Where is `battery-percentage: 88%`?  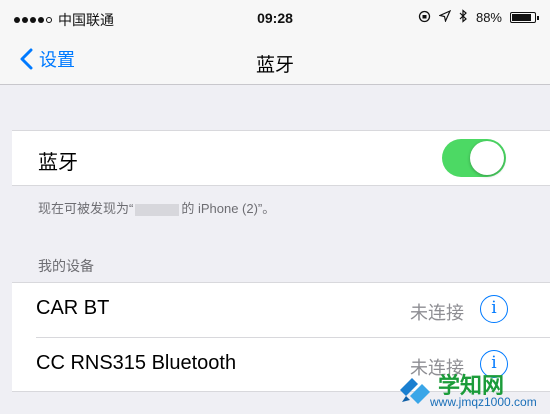 battery-percentage: 88% is located at coordinates (488, 17).